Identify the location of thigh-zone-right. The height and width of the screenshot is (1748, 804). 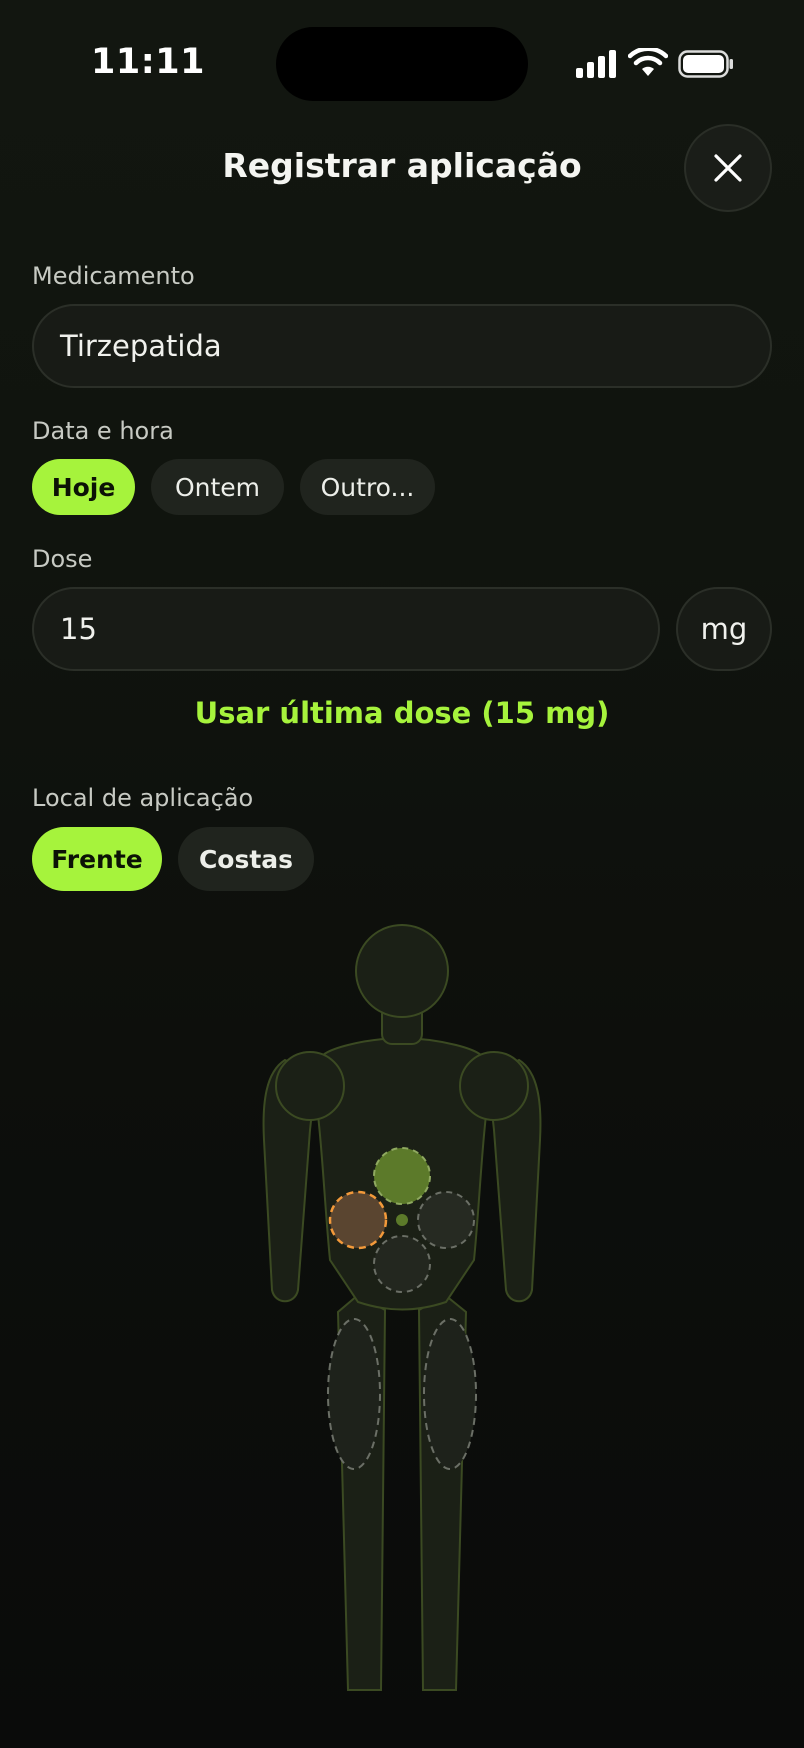
(450, 1394).